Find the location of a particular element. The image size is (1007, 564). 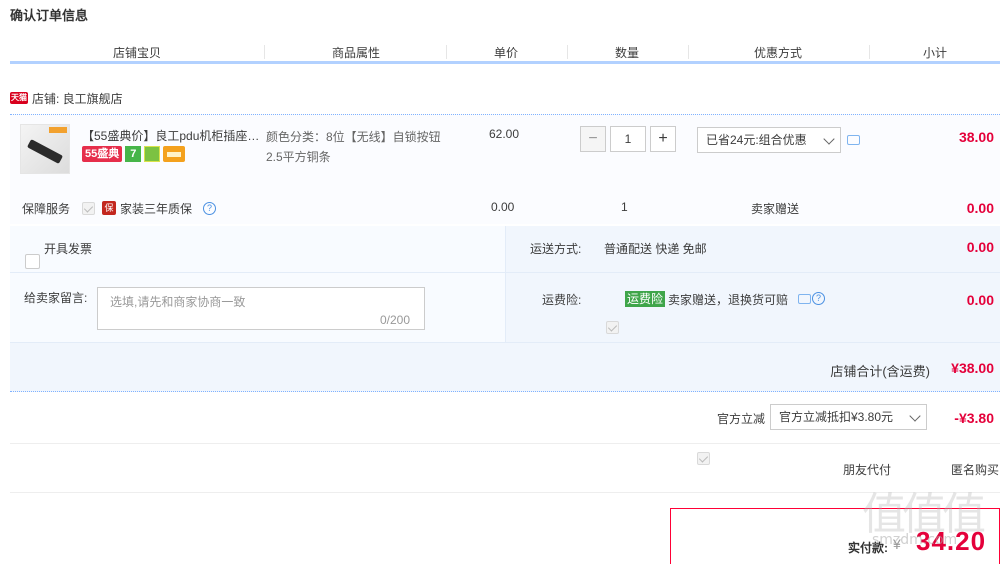

page-title: 确认订单信息 is located at coordinates (49, 15).